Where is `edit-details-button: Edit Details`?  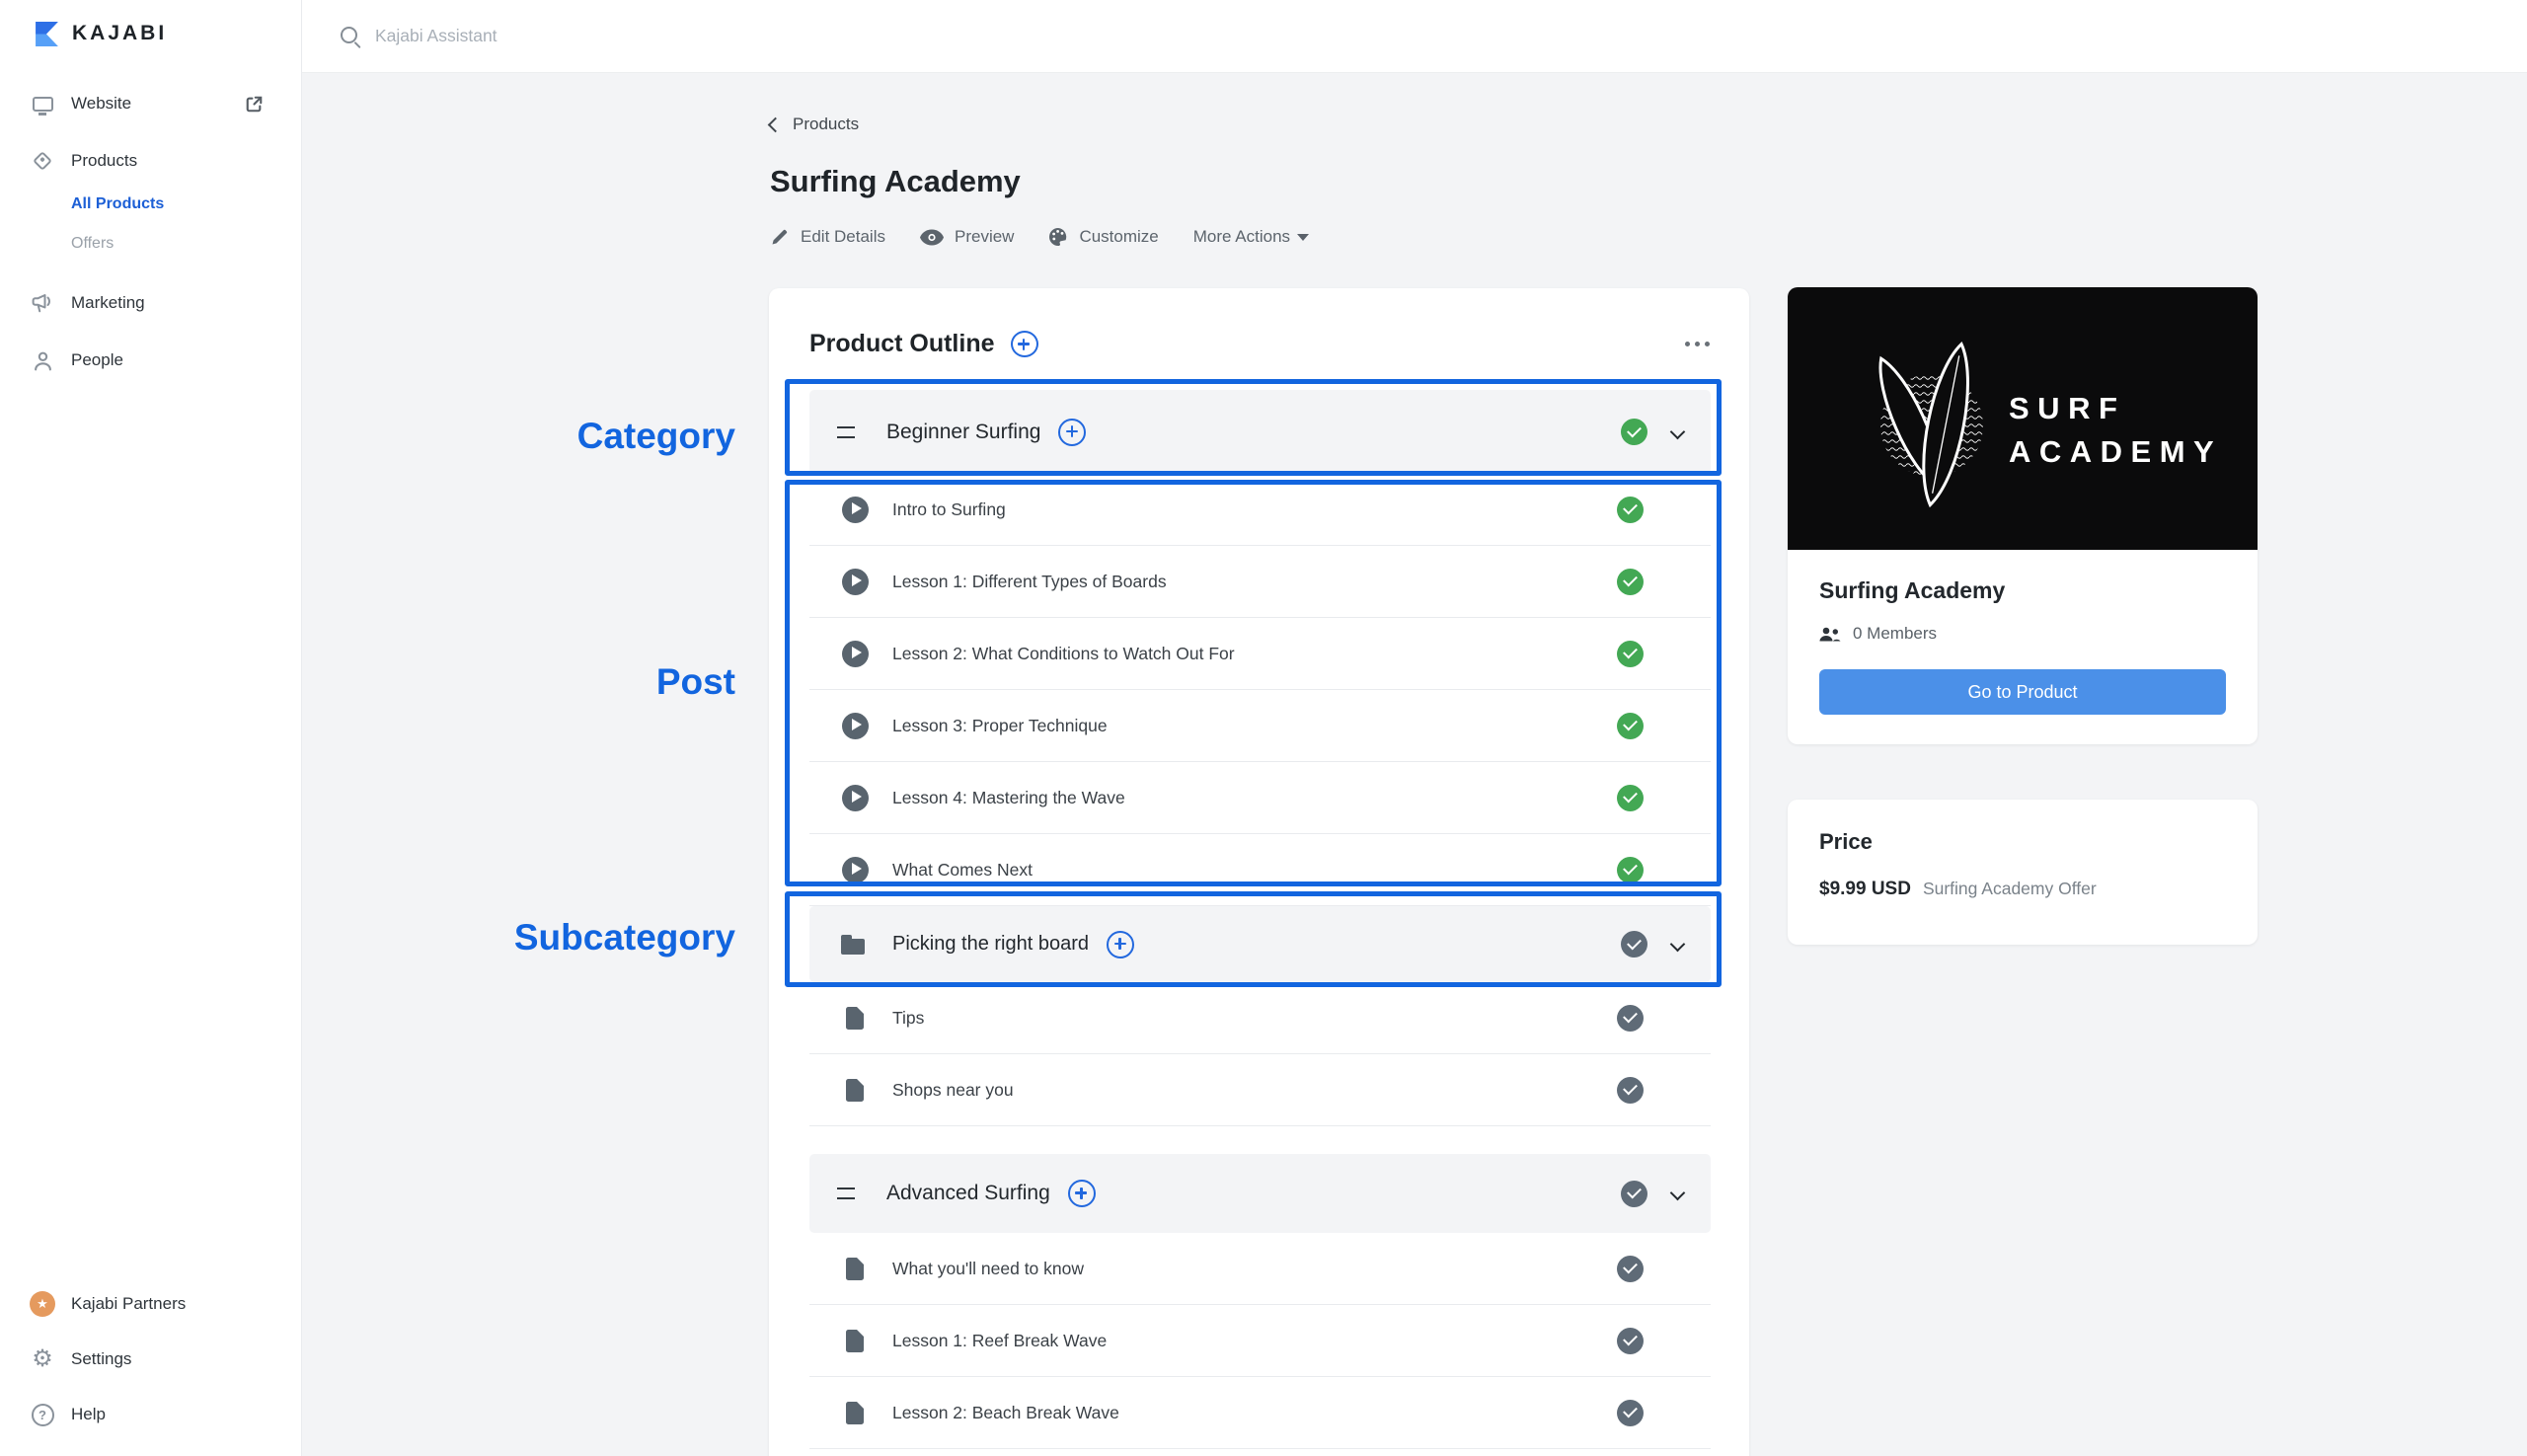 edit-details-button: Edit Details is located at coordinates (837, 237).